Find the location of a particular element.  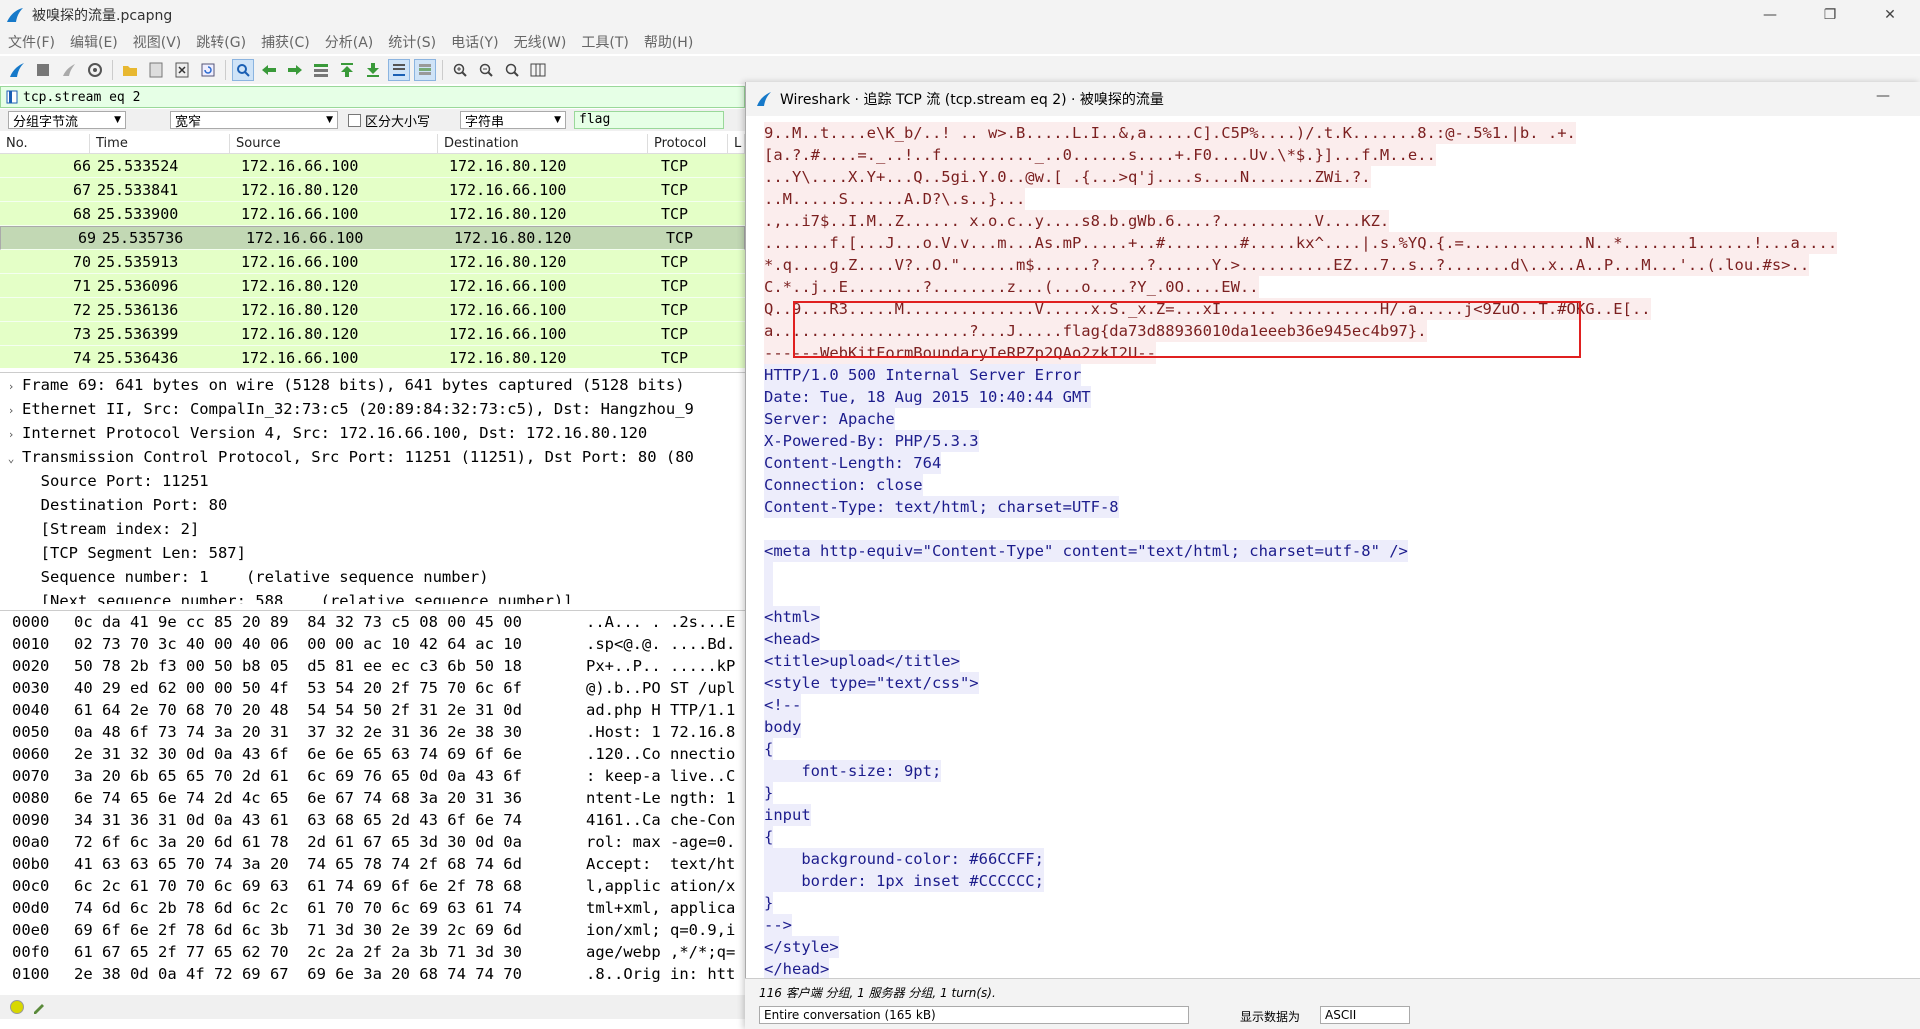

packet-row: 73 25.536399 172.16.80.120 172.16.66.100 TCP is located at coordinates (372, 334).